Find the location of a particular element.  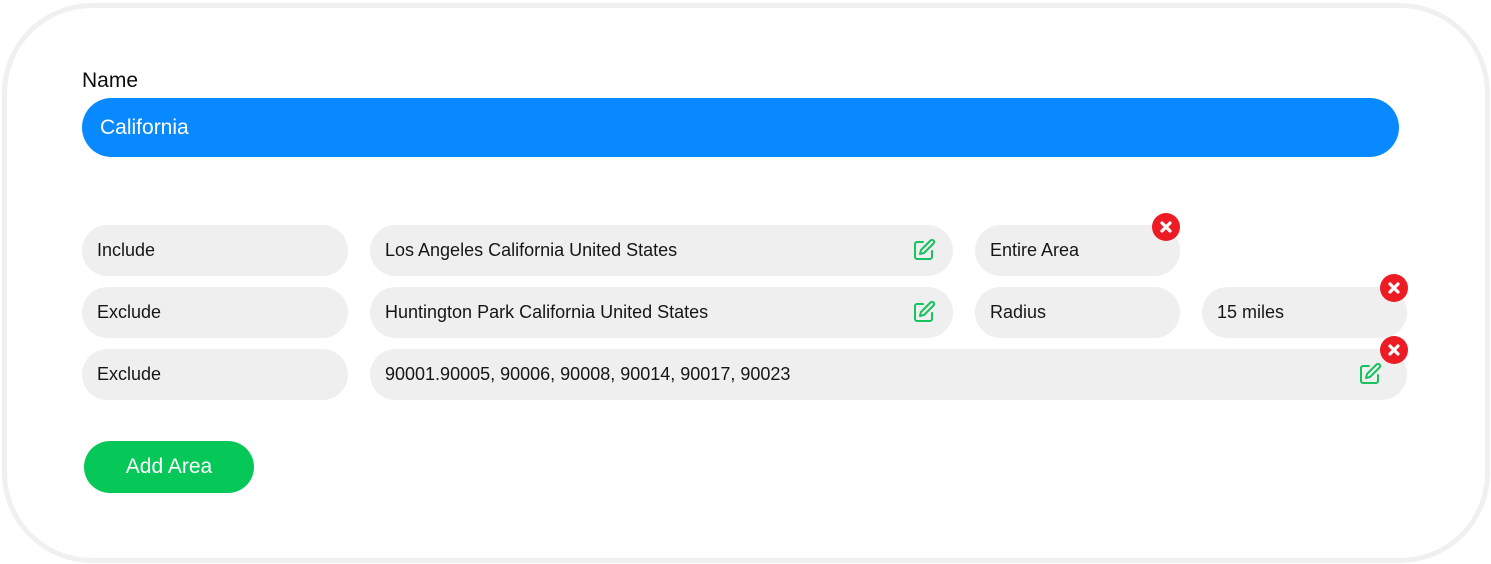

area-mode-value: Include is located at coordinates (126, 250).